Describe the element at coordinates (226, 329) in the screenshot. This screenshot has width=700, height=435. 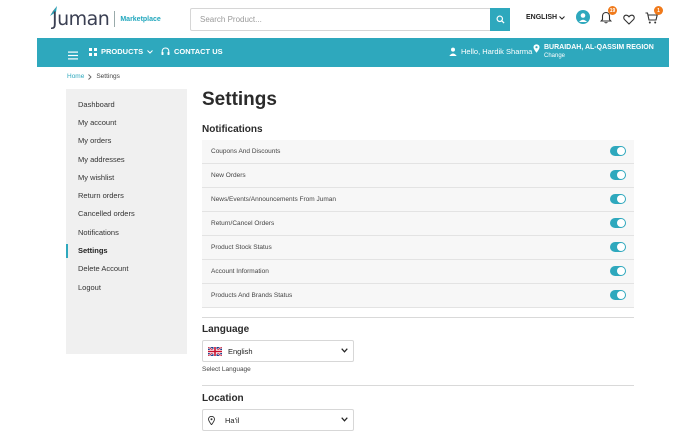
I see `language-heading: Language` at that location.